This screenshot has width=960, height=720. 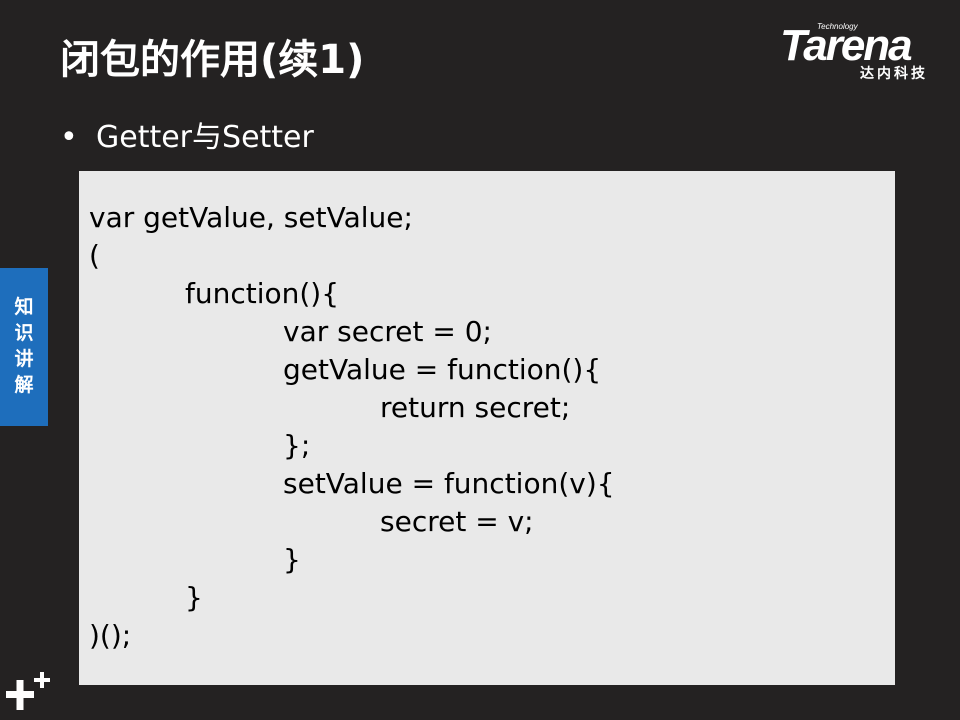 I want to click on code-line: )();, so click(x=110, y=635).